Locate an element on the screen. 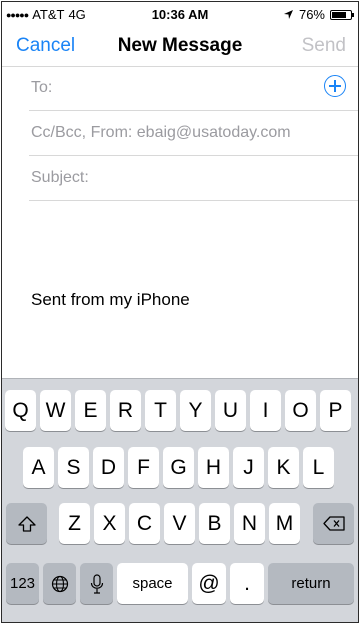 Image resolution: width=362 pixels, height=626 pixels. subject-label: Subject: is located at coordinates (60, 177).